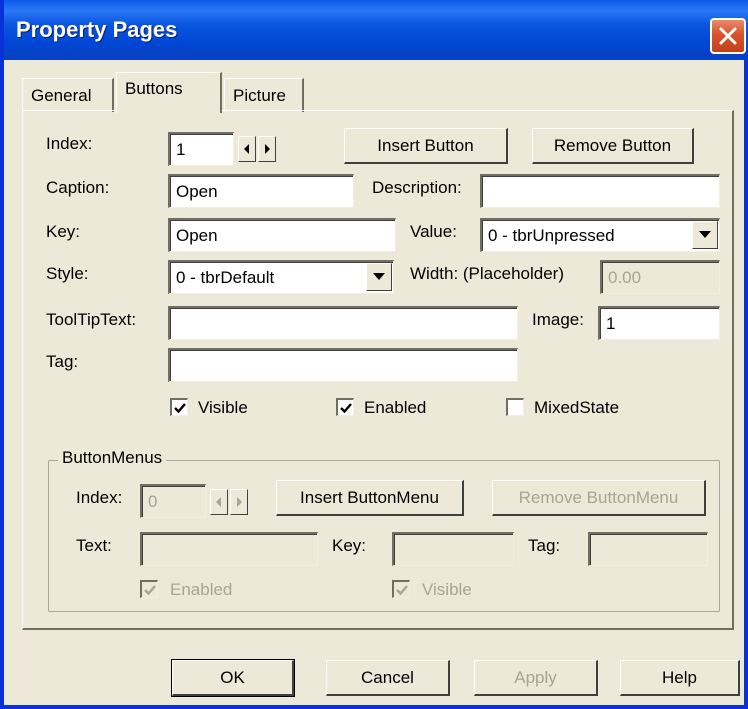  I want to click on ok-button: OK, so click(233, 678).